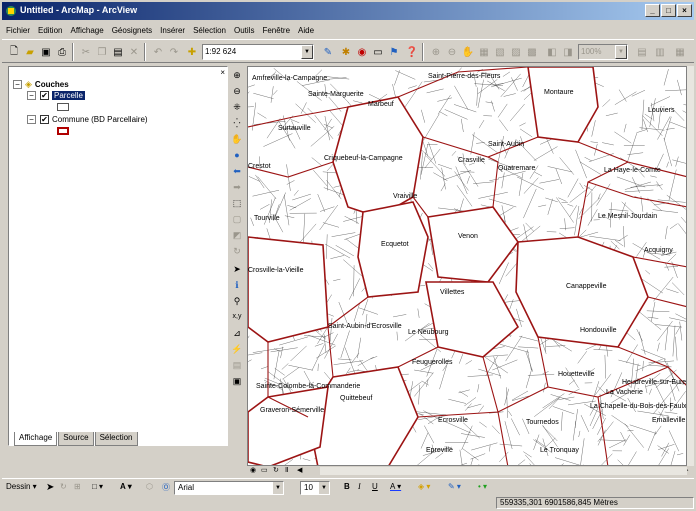 This screenshot has width=696, height=511. Describe the element at coordinates (116, 439) in the screenshot. I see `tab-selection: Sélection` at that location.